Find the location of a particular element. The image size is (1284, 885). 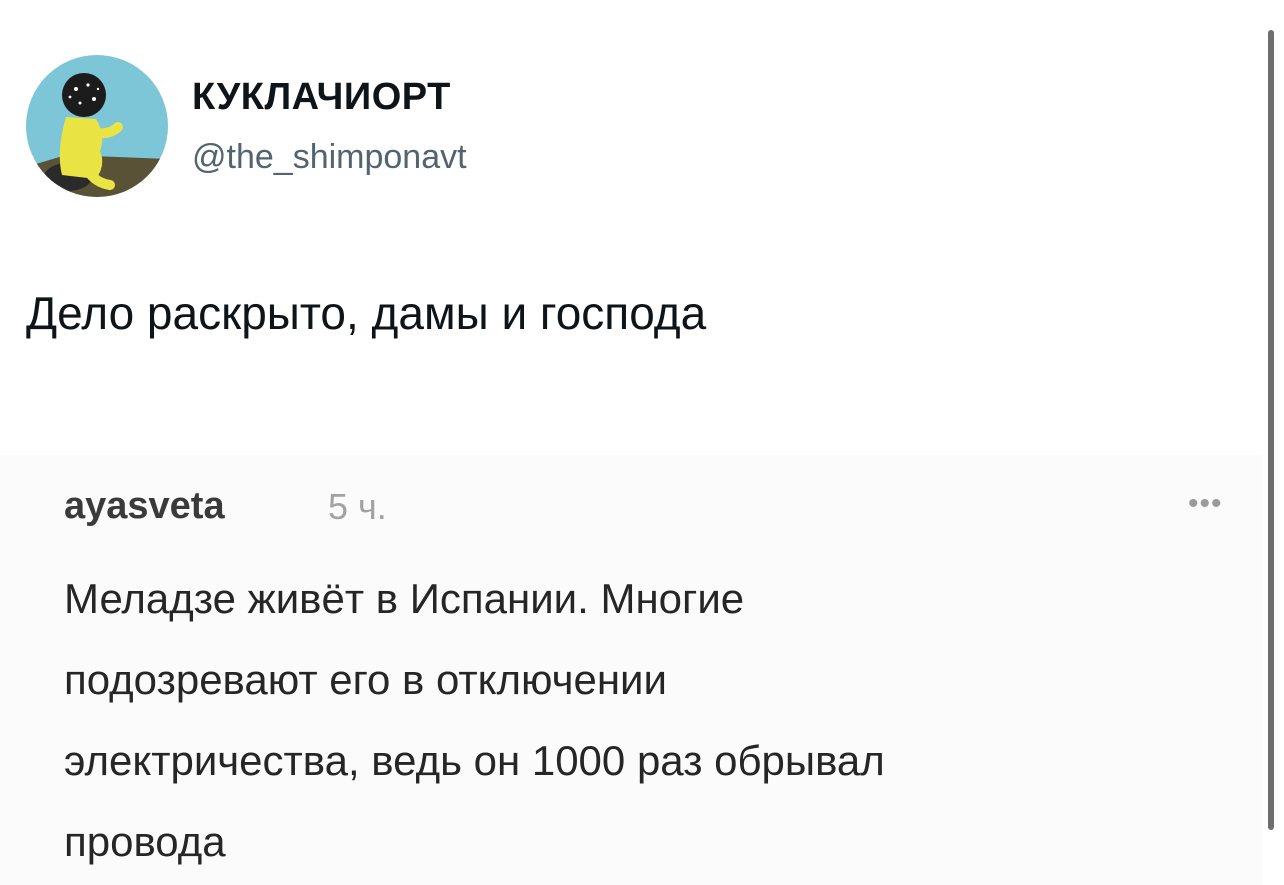

scrollbar is located at coordinates (1271, 430).